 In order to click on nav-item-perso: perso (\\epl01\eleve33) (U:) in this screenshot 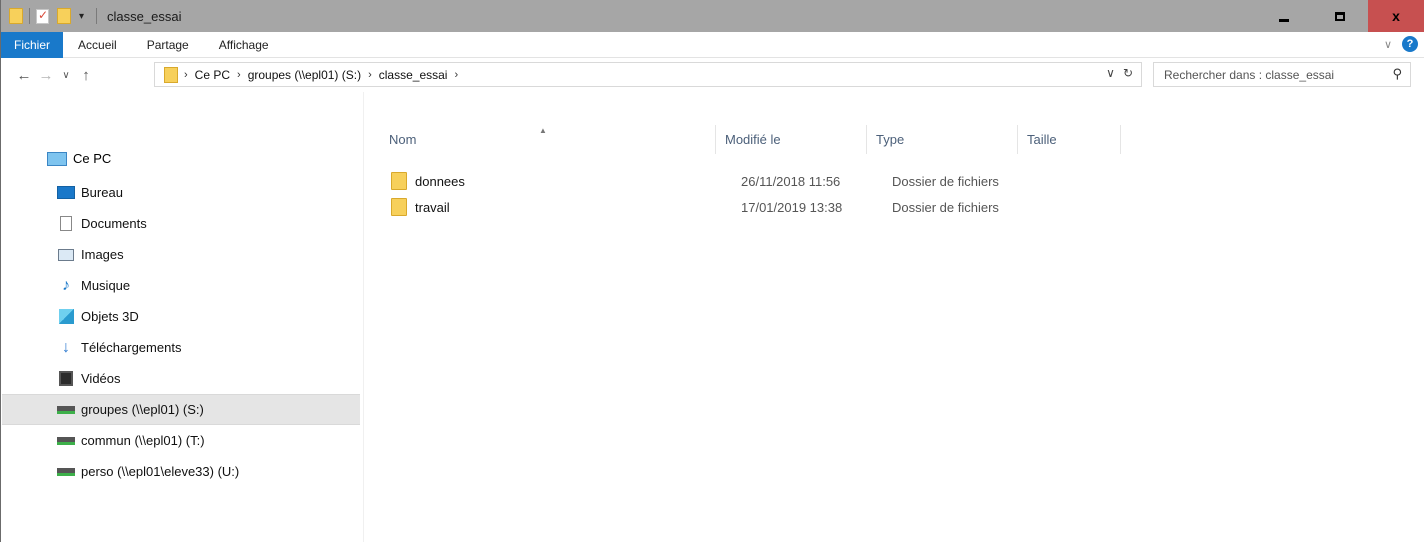, I will do `click(182, 471)`.